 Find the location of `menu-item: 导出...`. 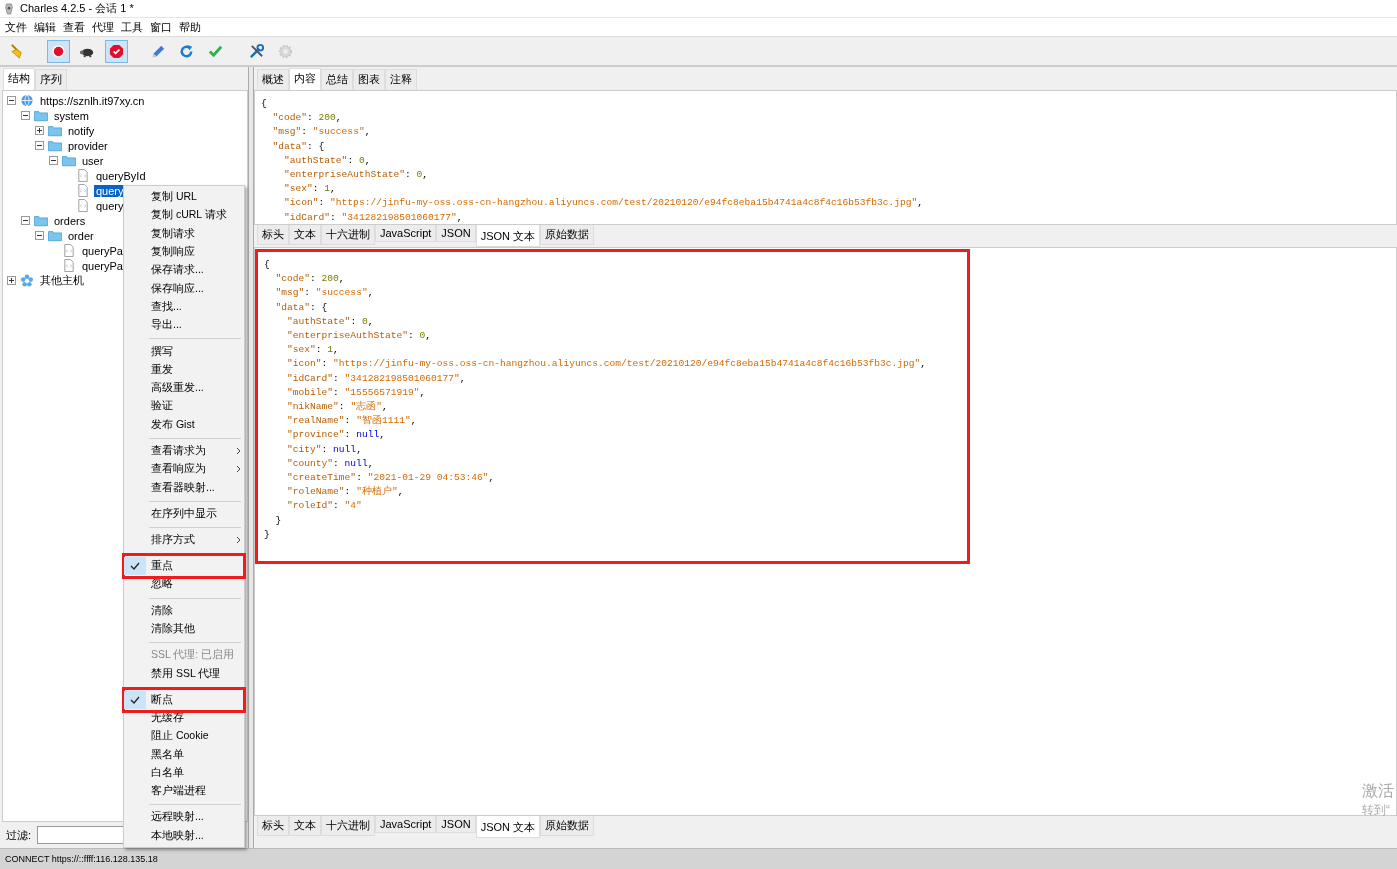

menu-item: 导出... is located at coordinates (184, 325).